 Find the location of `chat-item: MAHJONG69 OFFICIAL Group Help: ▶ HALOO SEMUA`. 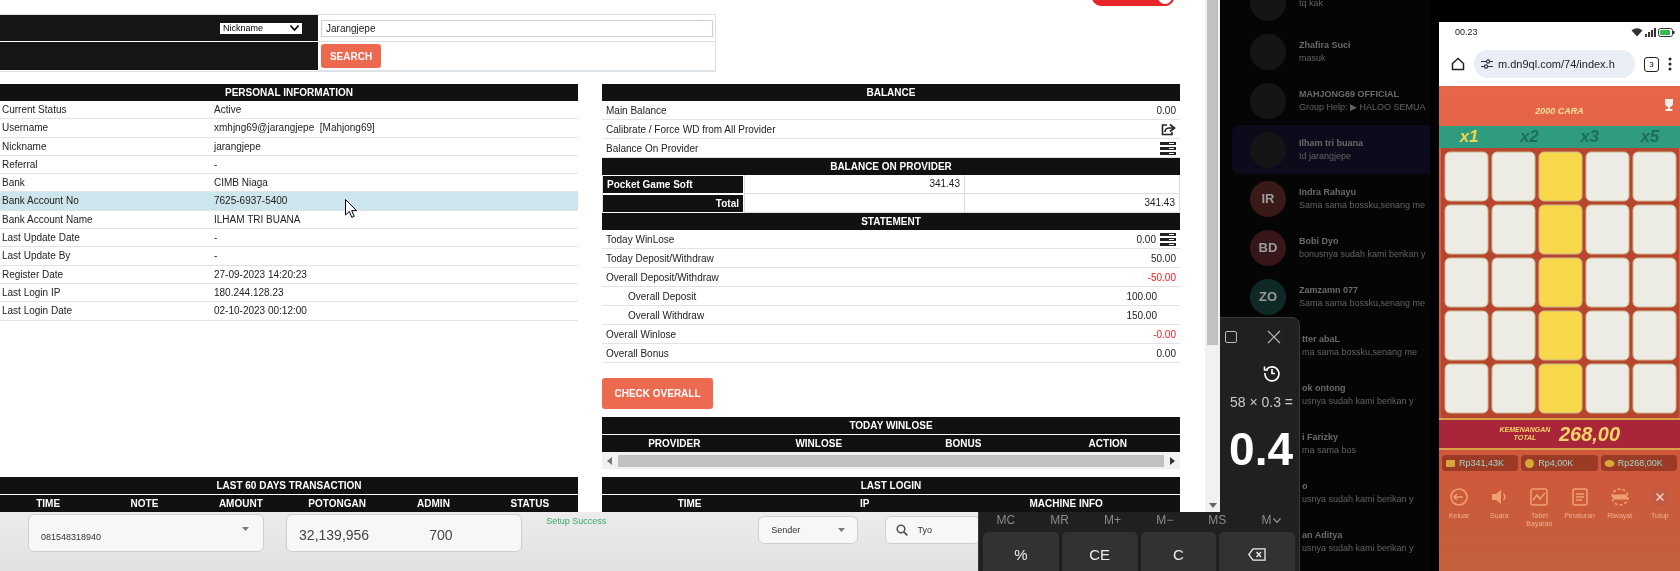

chat-item: MAHJONG69 OFFICIAL Group Help: ▶ HALOO SEMUA is located at coordinates (1331, 100).